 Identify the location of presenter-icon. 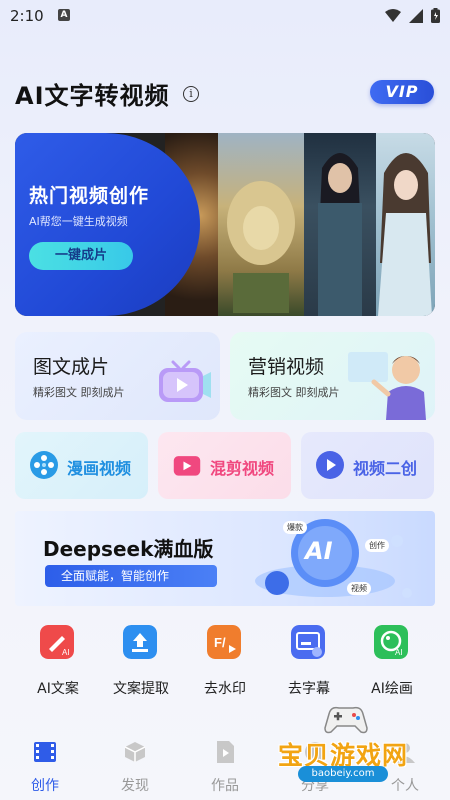
(387, 386).